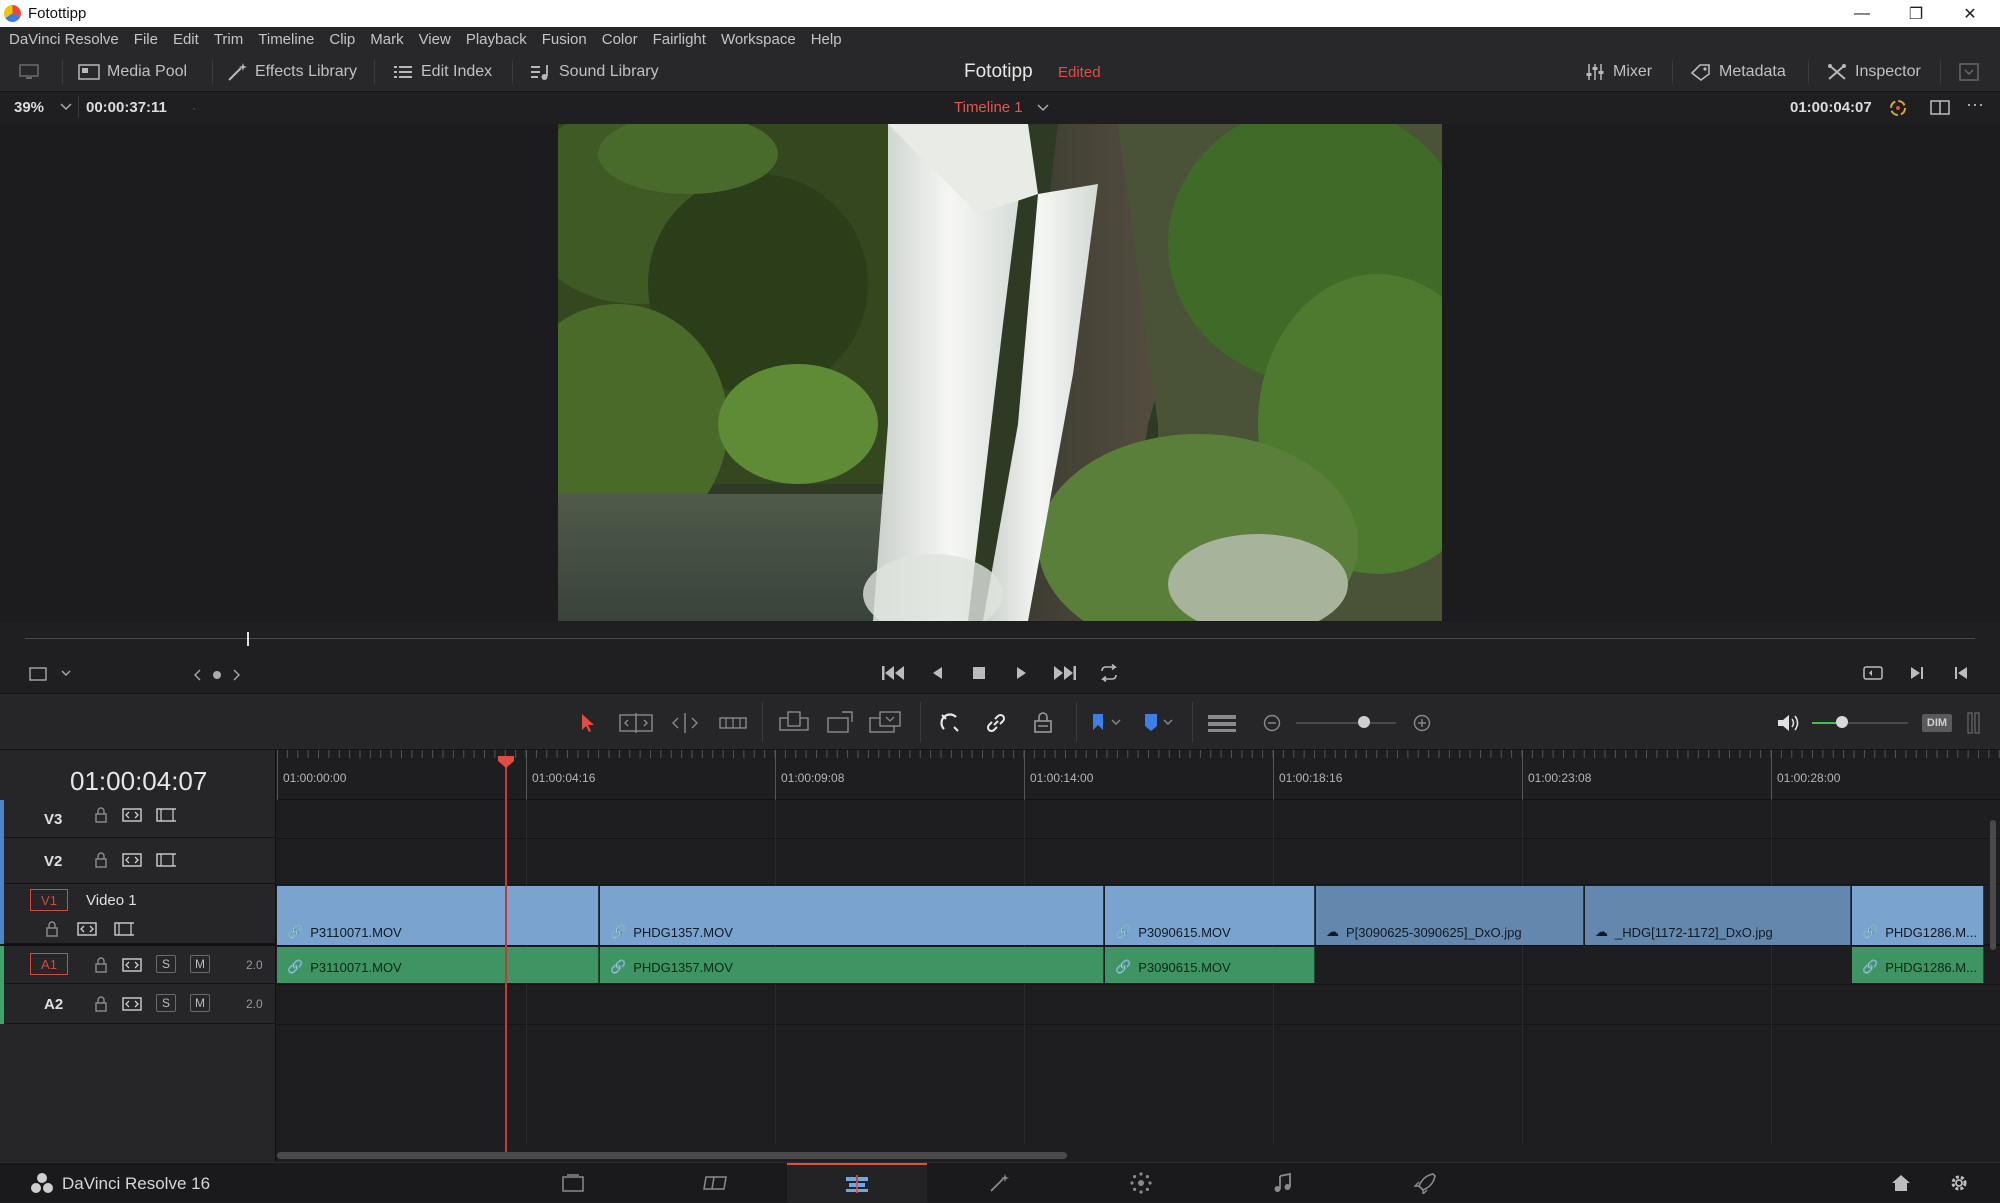 The width and height of the screenshot is (2000, 1203). What do you see at coordinates (1788, 723) in the screenshot?
I see `volume-icon` at bounding box center [1788, 723].